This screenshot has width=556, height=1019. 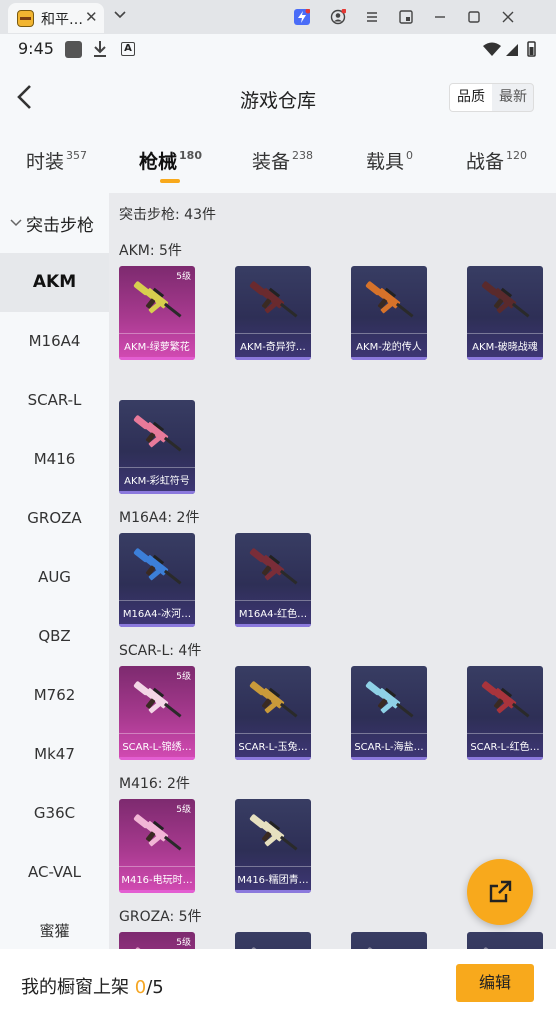 I want to click on browser-tab: 和平… ✕, so click(x=56, y=18).